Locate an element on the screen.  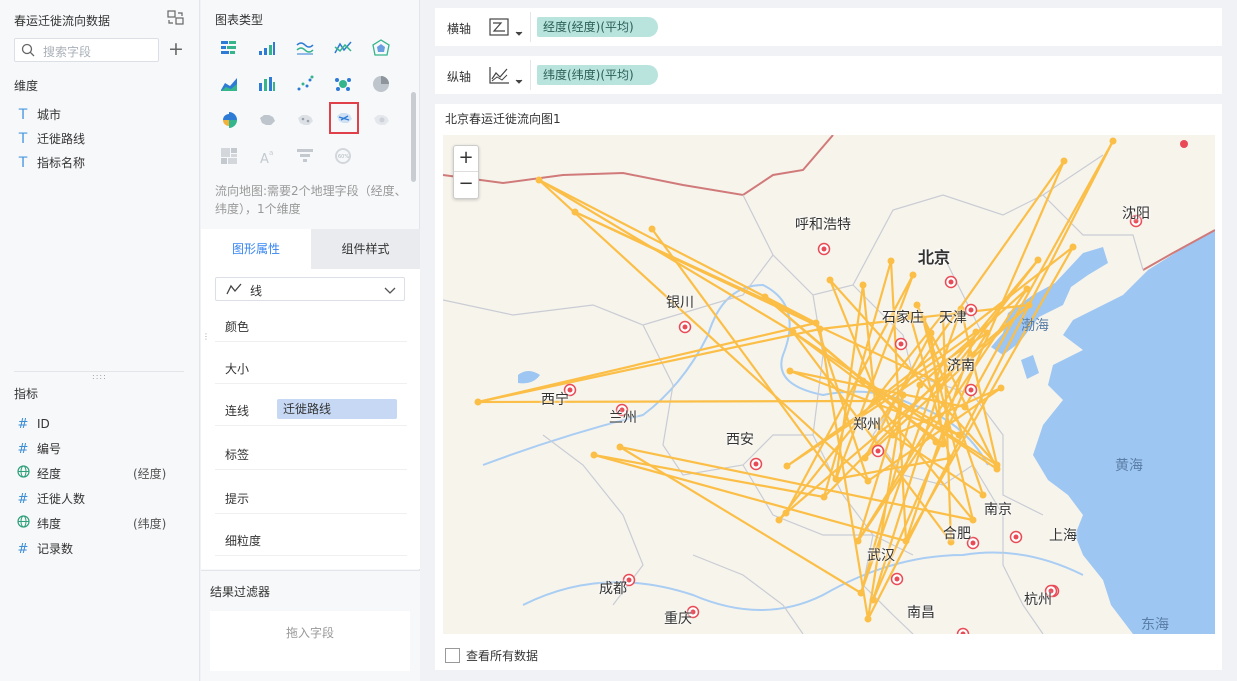
sea-label: 黄海 is located at coordinates (1129, 466).